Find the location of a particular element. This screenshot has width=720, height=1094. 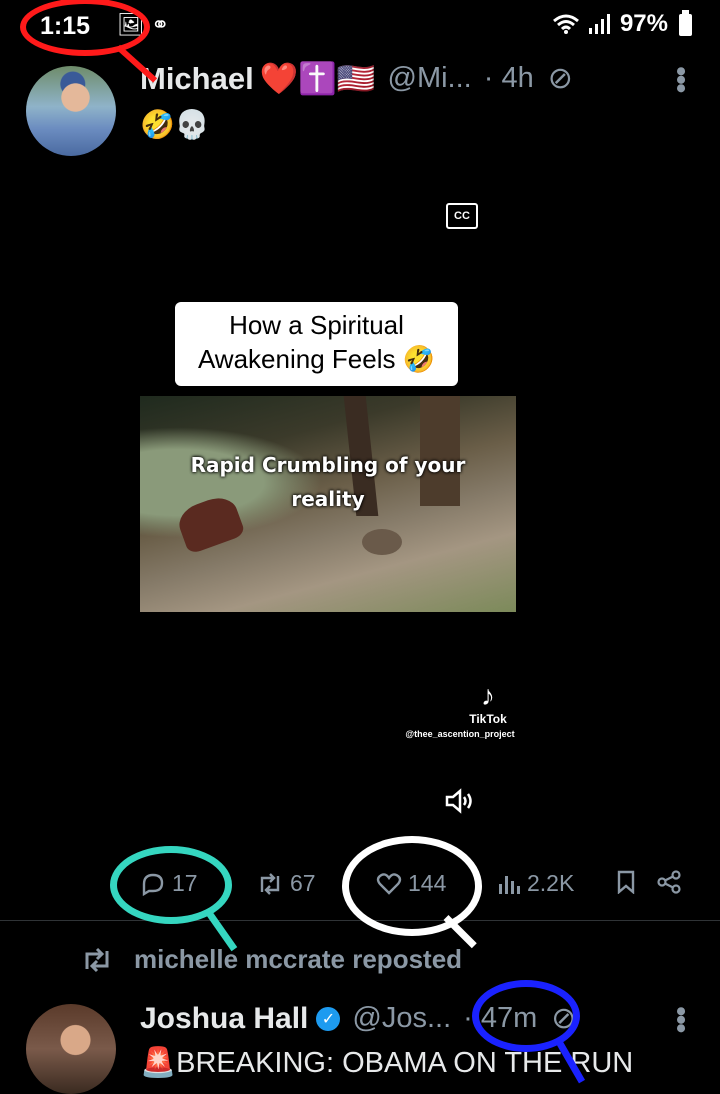

bookmark-button is located at coordinates (626, 882).